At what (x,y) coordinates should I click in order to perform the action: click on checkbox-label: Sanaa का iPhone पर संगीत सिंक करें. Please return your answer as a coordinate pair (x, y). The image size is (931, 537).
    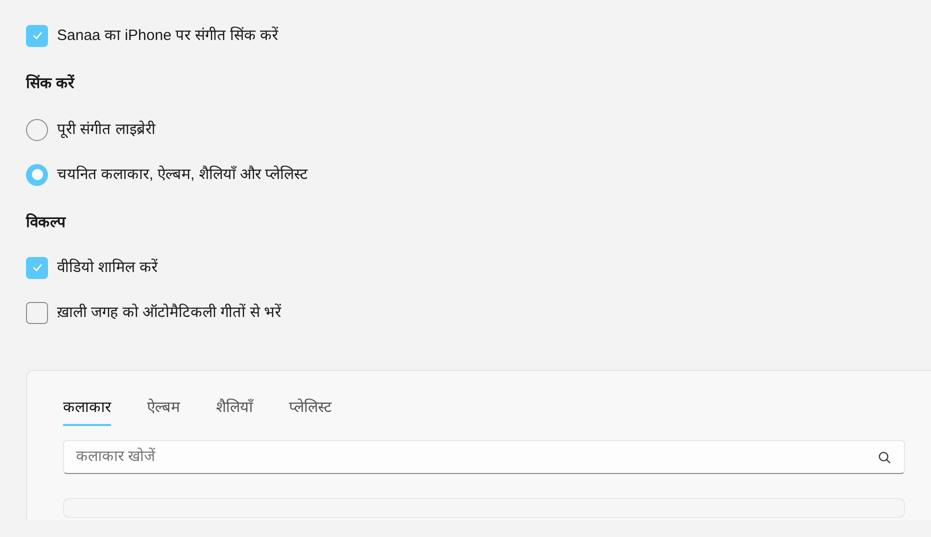
    Looking at the image, I should click on (167, 36).